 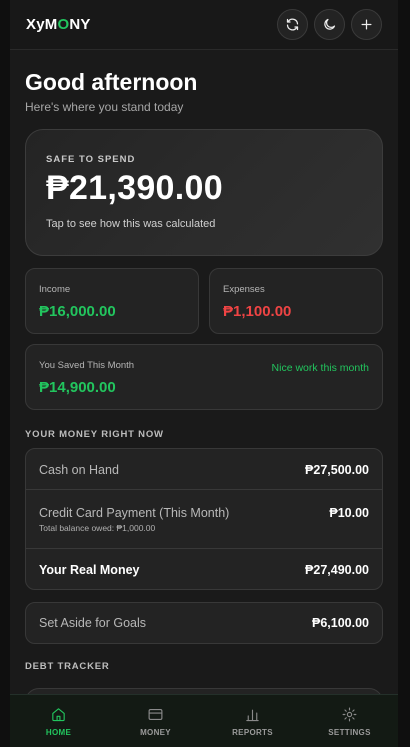 What do you see at coordinates (58, 714) in the screenshot?
I see `home-icon` at bounding box center [58, 714].